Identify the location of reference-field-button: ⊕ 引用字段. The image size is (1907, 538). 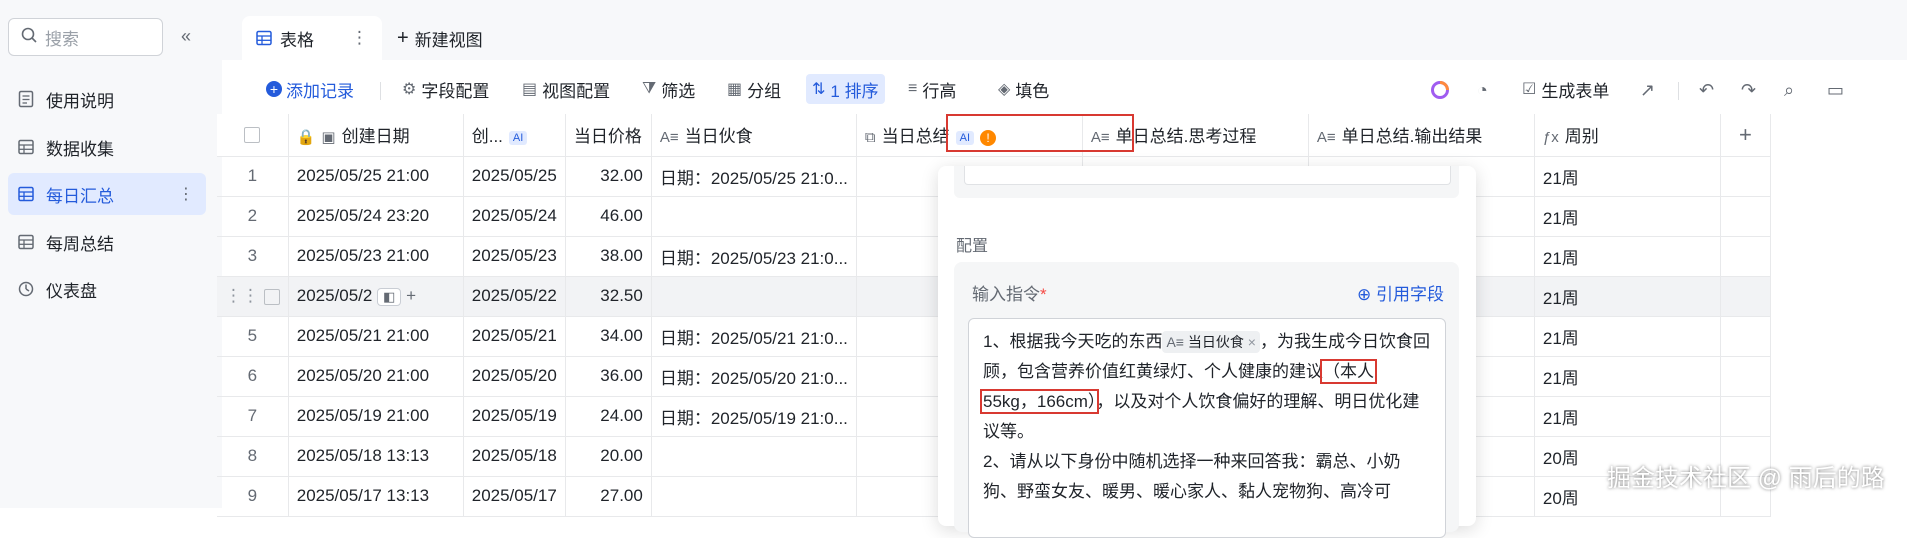
(1400, 292).